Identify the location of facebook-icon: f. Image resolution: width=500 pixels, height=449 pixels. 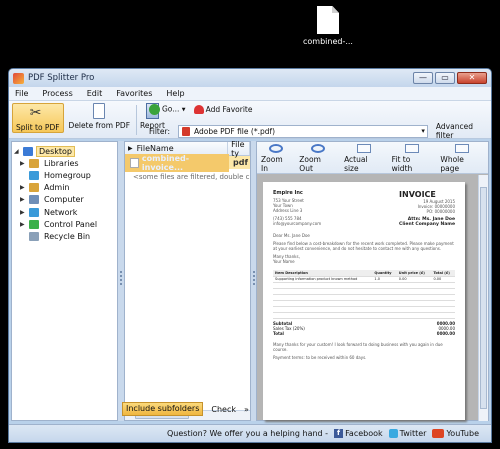
(339, 433).